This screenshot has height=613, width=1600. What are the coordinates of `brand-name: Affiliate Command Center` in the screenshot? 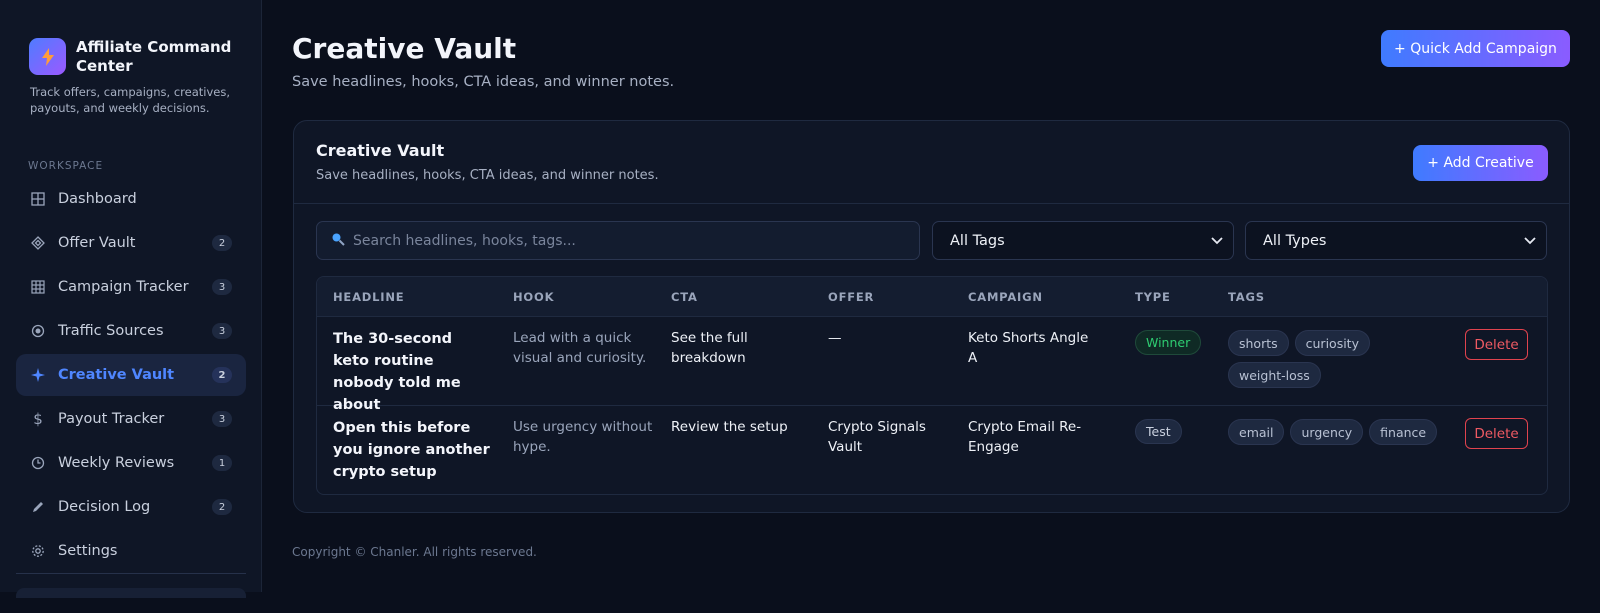 It's located at (154, 56).